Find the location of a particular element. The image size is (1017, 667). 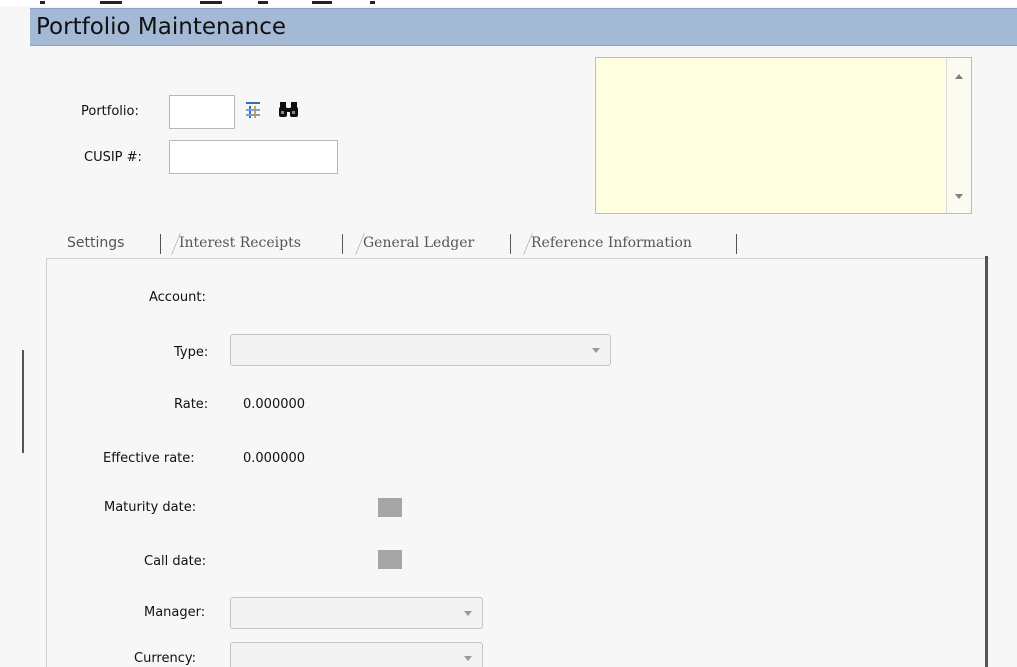

call-date-picker-button is located at coordinates (390, 559).